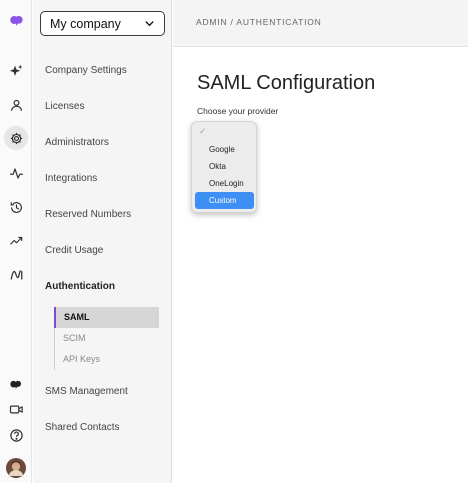 Image resolution: width=468 pixels, height=483 pixels. I want to click on chevron-down-icon, so click(149, 24).